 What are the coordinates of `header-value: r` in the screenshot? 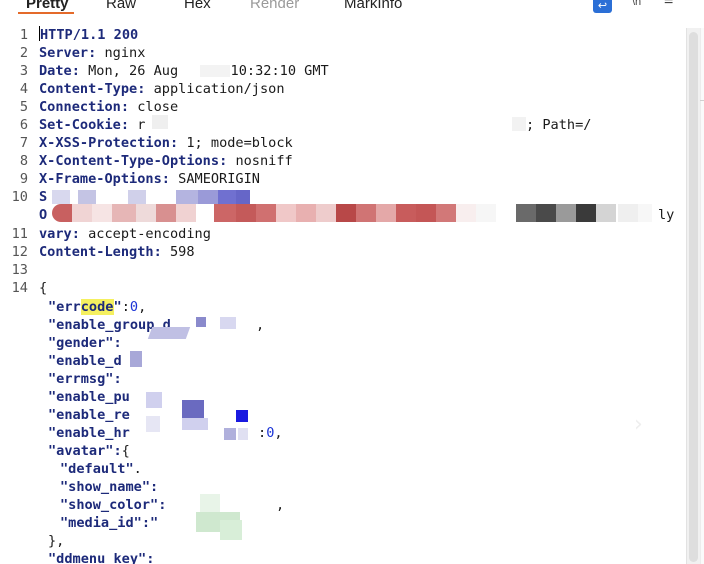 It's located at (141, 125).